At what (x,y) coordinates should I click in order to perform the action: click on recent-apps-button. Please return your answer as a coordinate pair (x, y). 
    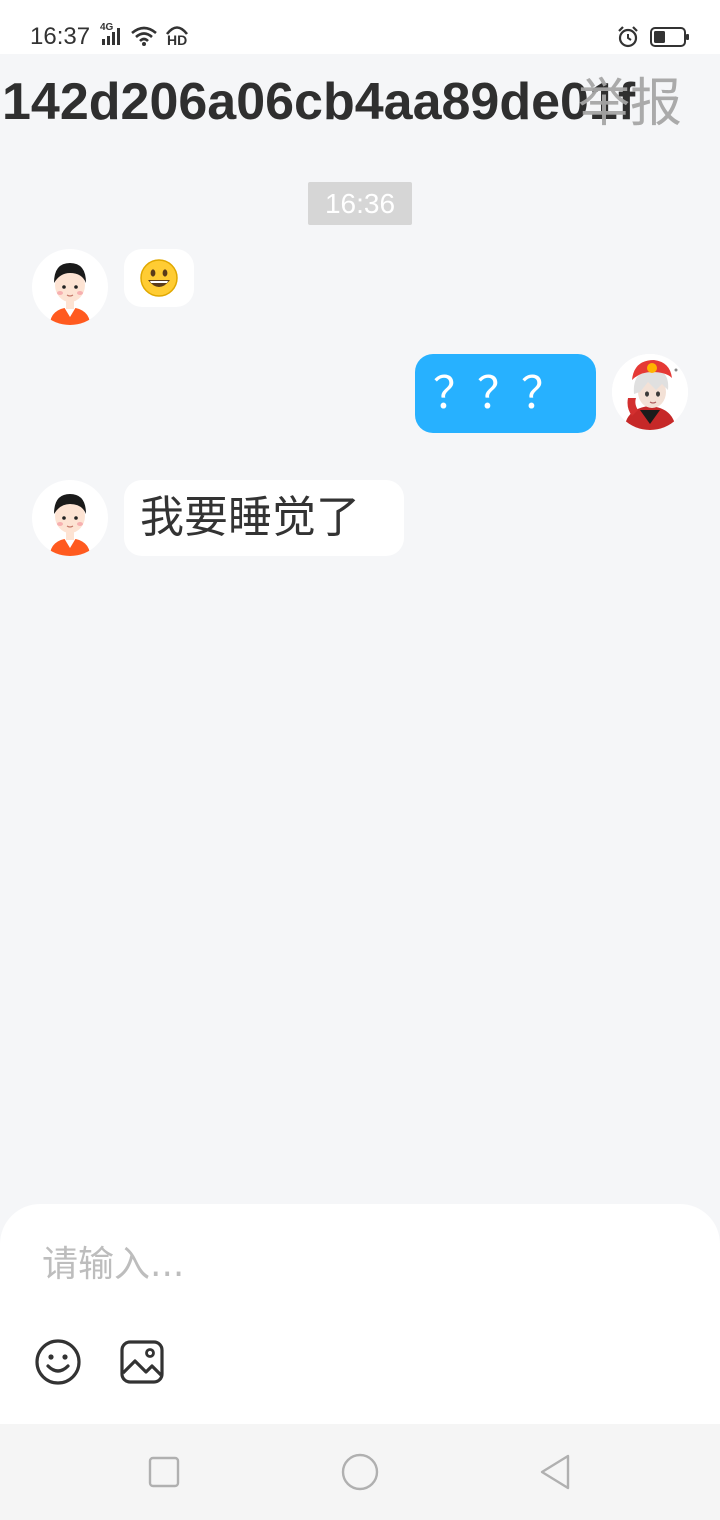
    Looking at the image, I should click on (164, 1472).